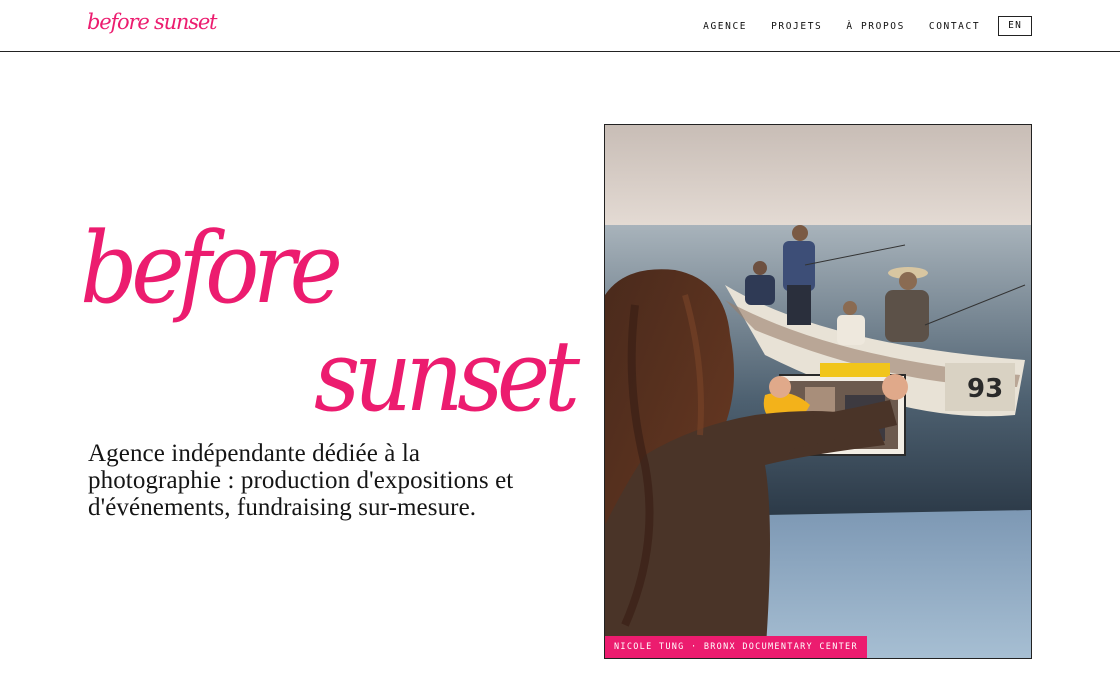  I want to click on language-button: EN, so click(1015, 26).